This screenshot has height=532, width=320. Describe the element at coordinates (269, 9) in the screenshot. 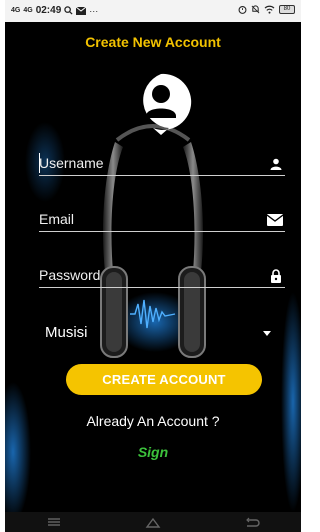

I see `wifi-icon` at that location.